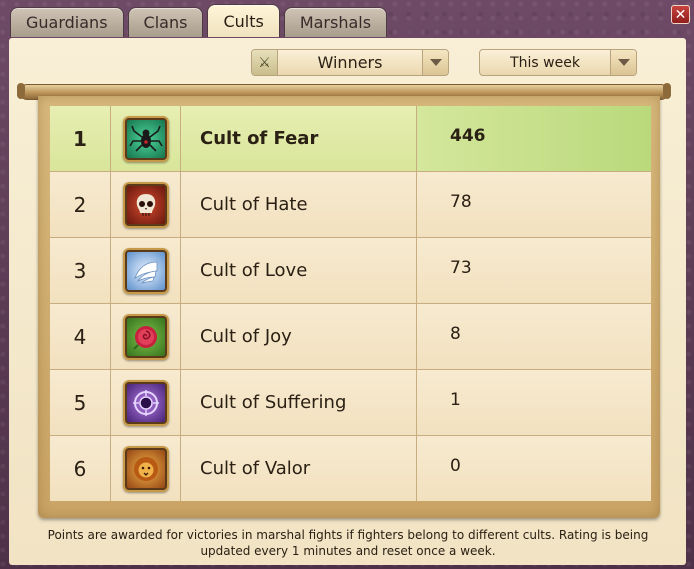  I want to click on category-dropdown: ⚔ Winners, so click(350, 62).